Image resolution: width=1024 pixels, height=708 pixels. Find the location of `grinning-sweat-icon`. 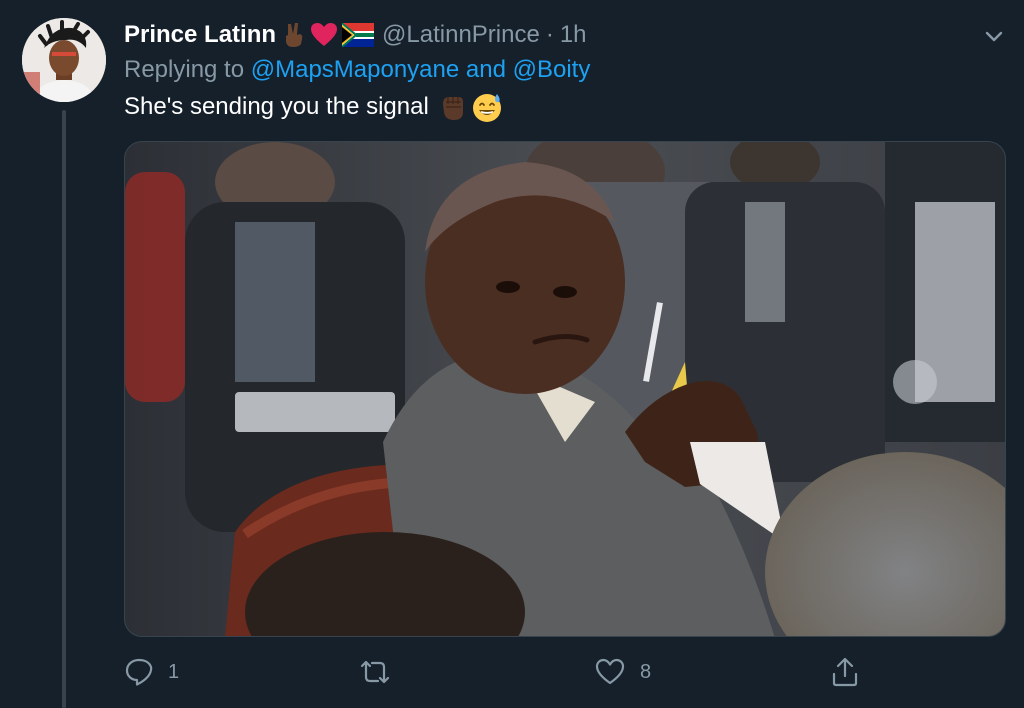

grinning-sweat-icon is located at coordinates (486, 108).